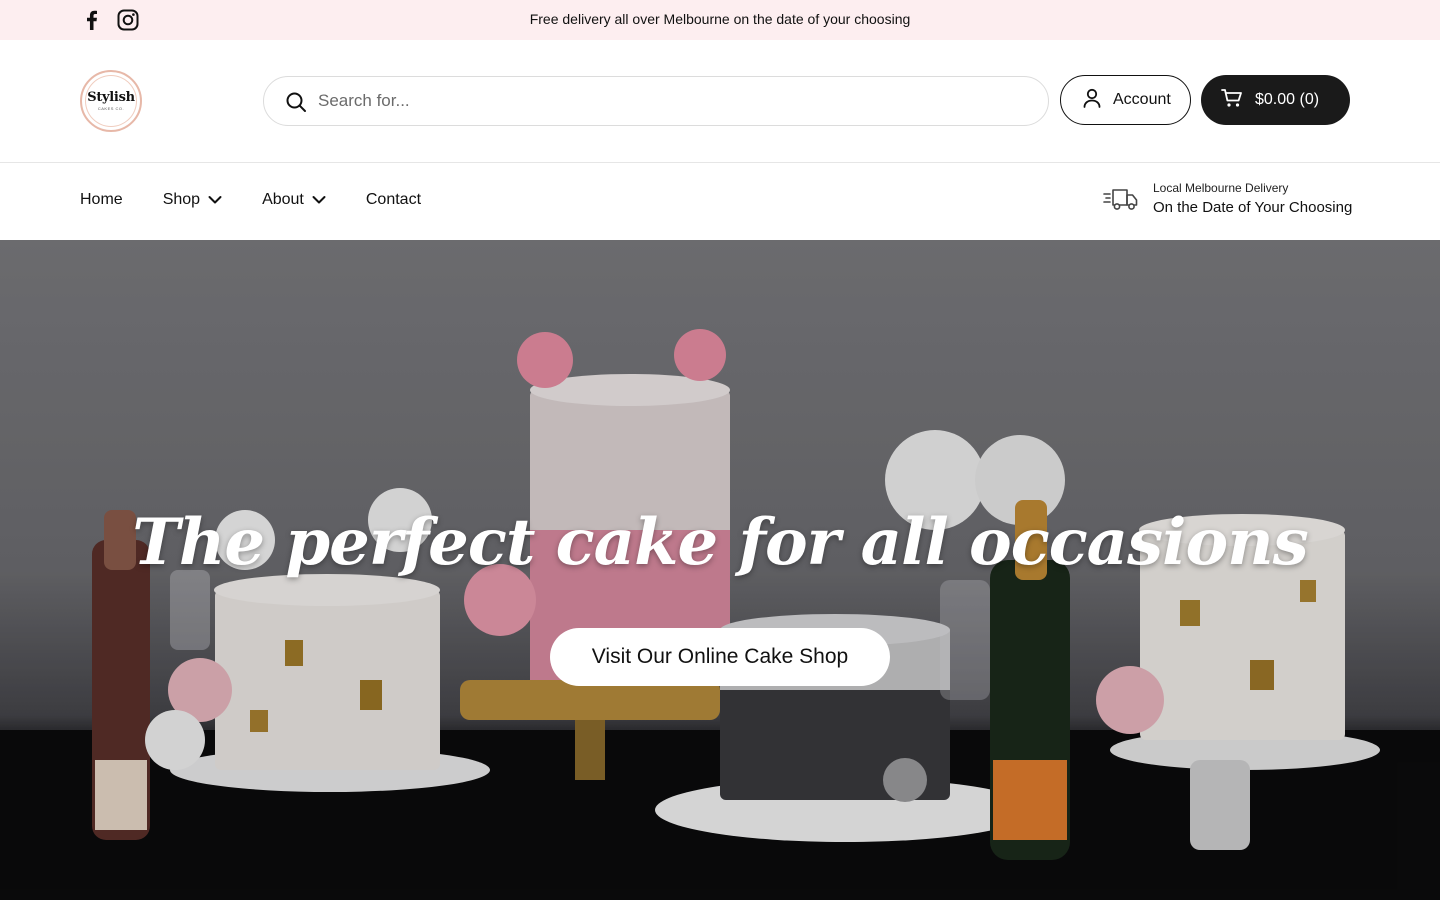  I want to click on nav-item-home: Home, so click(101, 200).